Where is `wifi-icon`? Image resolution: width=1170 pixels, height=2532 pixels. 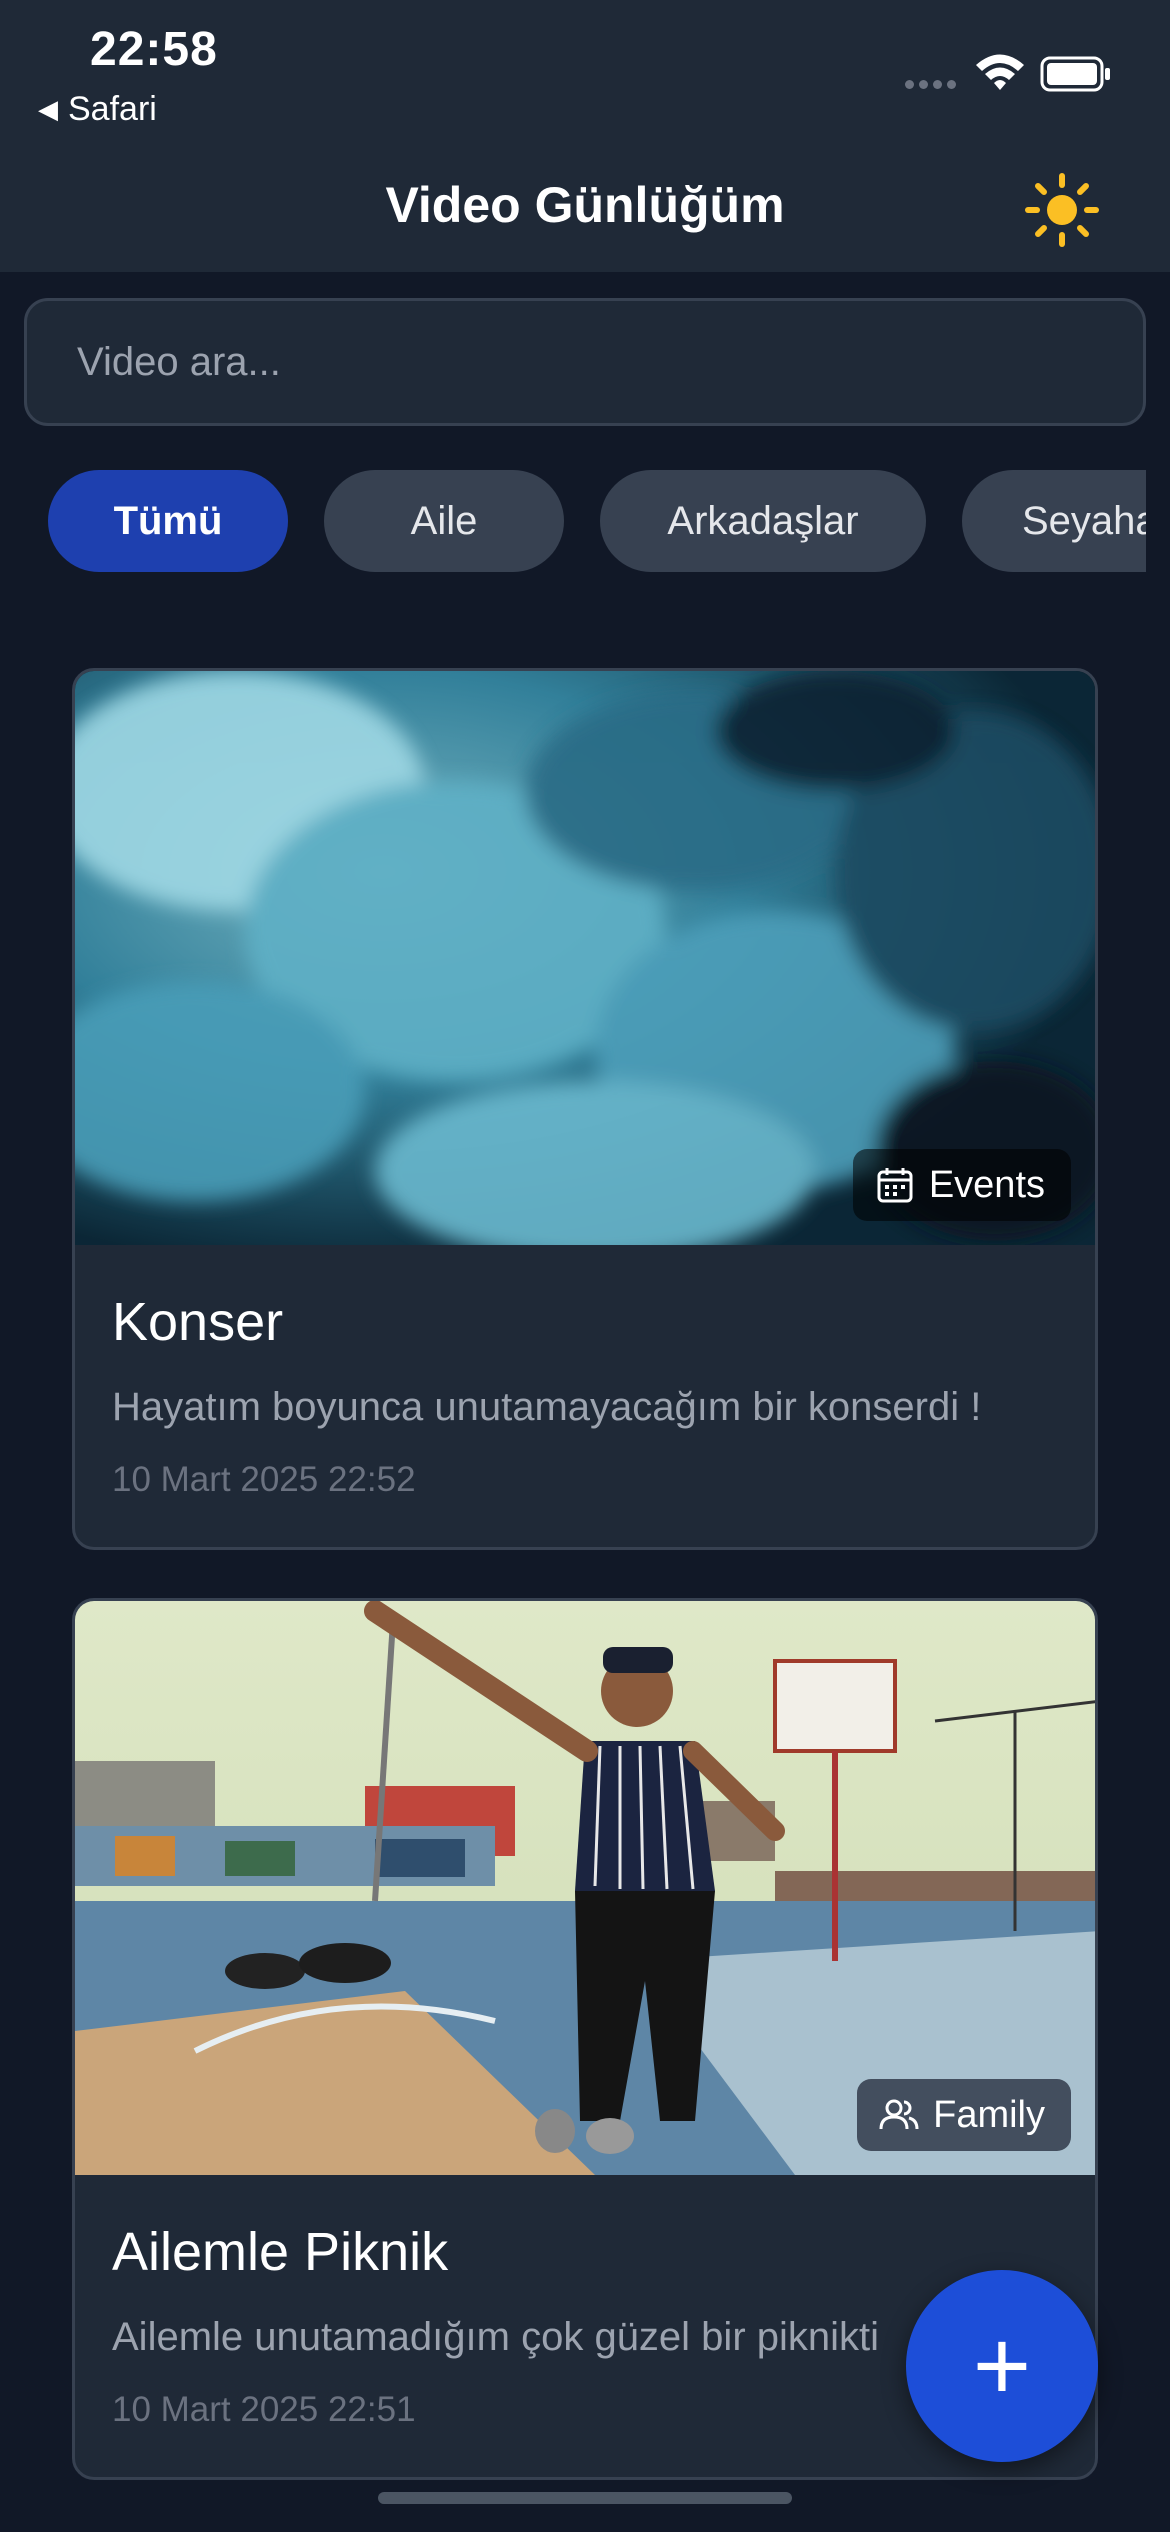
wifi-icon is located at coordinates (1000, 72).